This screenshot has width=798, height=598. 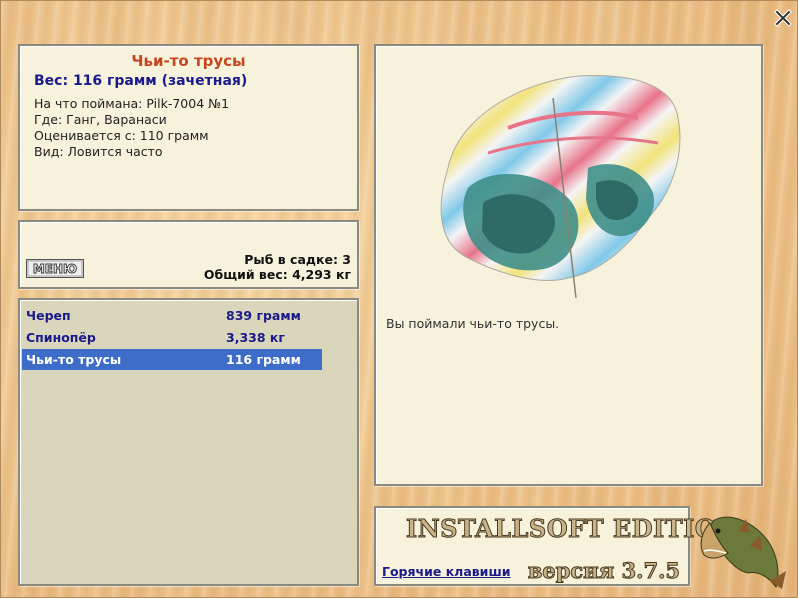 I want to click on menu-button: МЕНЮ, so click(x=55, y=268).